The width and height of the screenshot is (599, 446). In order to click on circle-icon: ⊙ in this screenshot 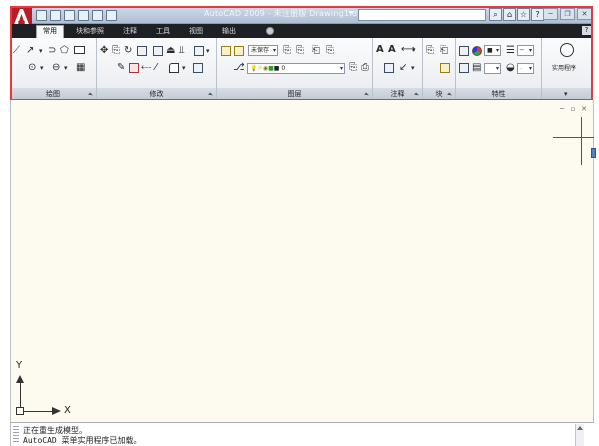, I will do `click(32, 68)`.